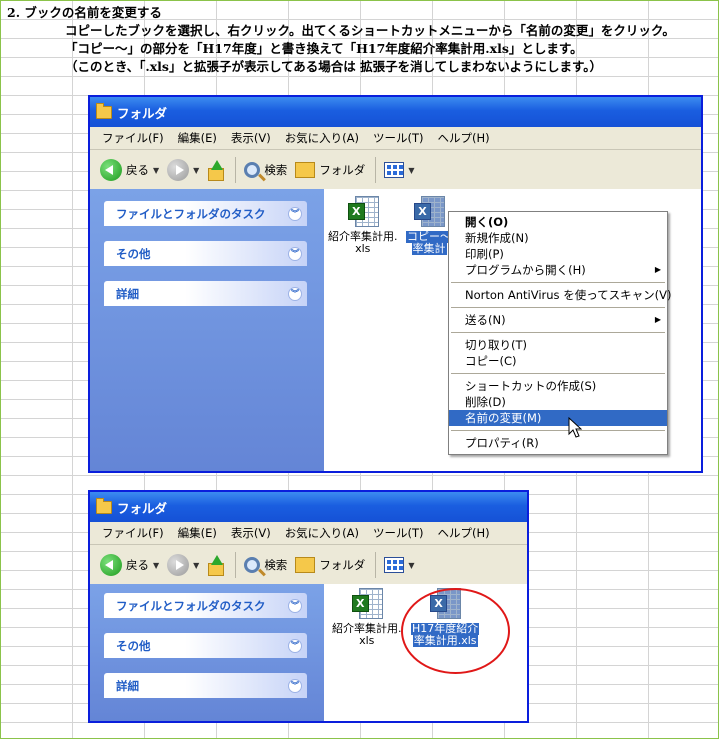  What do you see at coordinates (558, 418) in the screenshot?
I see `menu-item-rename: 名前の変更(M)` at bounding box center [558, 418].